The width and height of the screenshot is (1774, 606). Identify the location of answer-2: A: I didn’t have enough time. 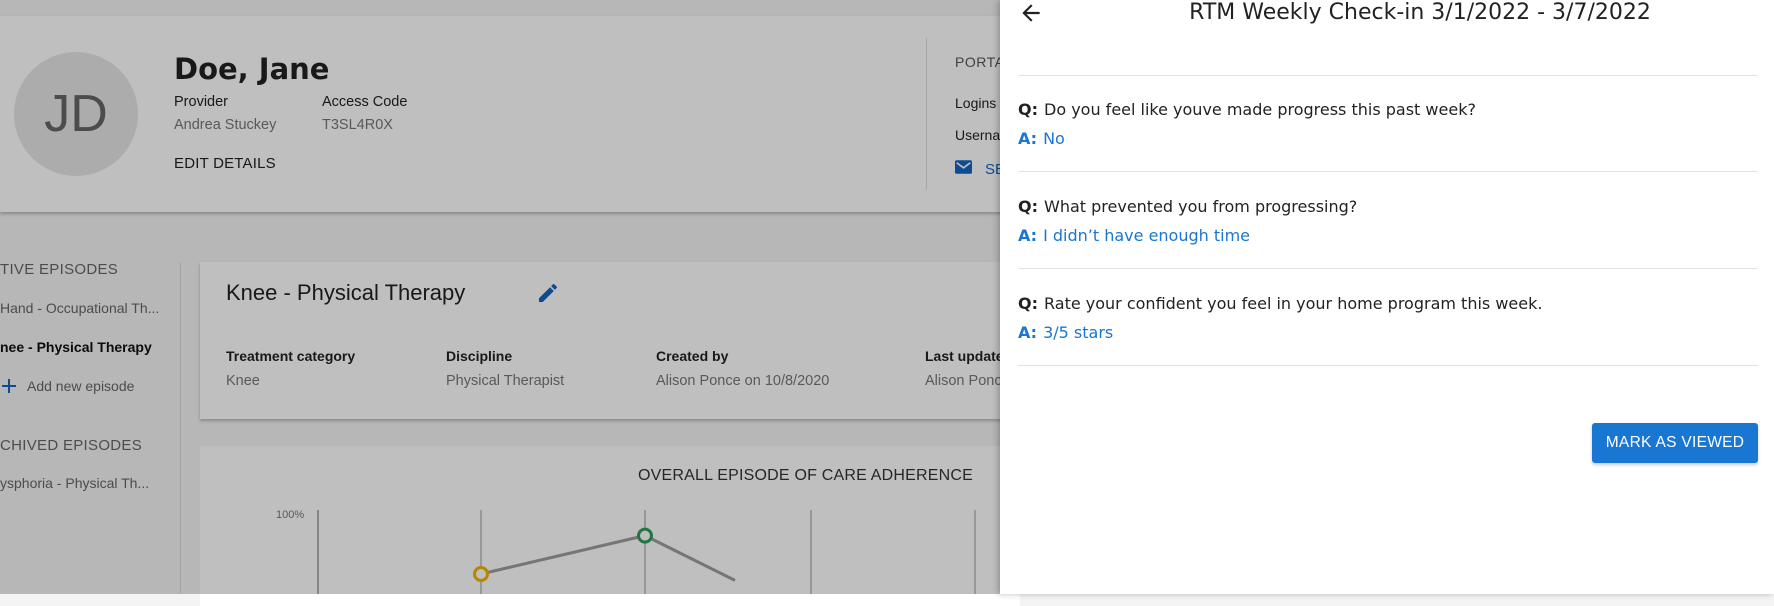
(1134, 235).